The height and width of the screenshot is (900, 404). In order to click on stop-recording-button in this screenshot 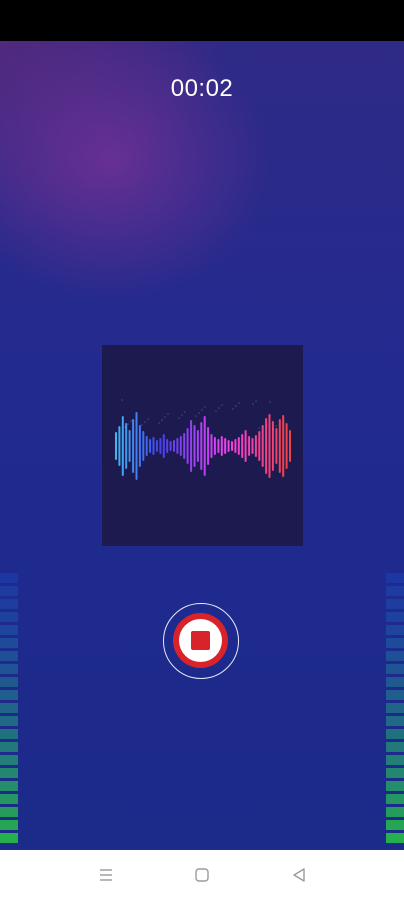, I will do `click(201, 641)`.